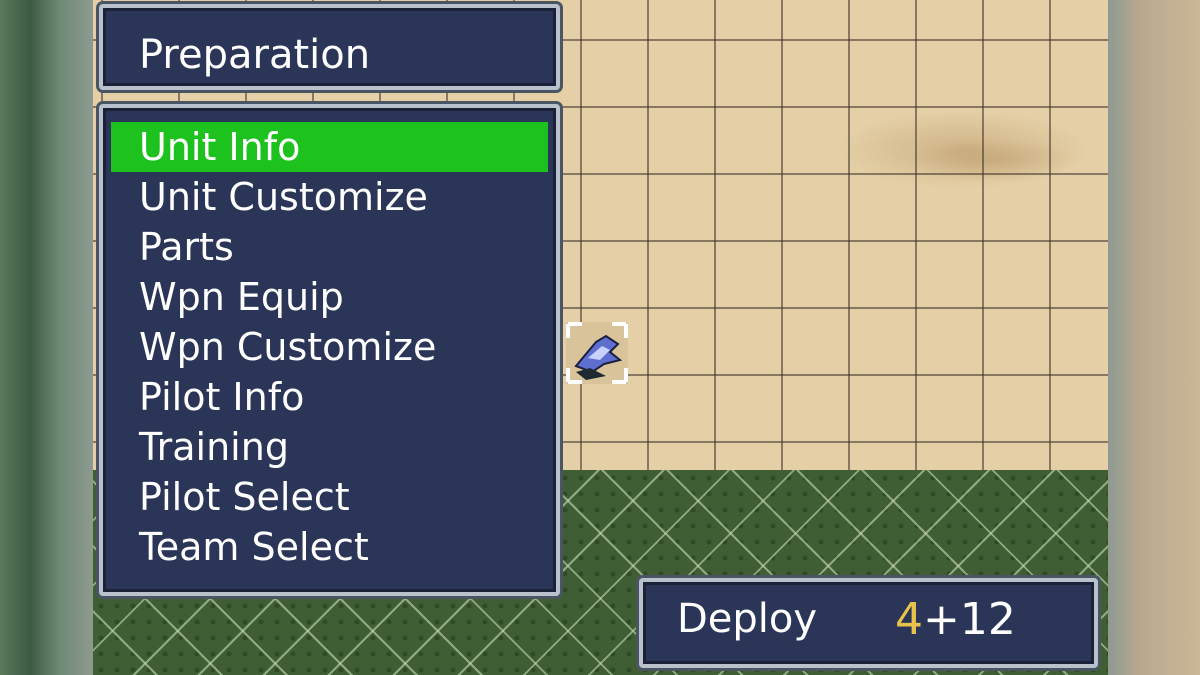  Describe the element at coordinates (969, 619) in the screenshot. I see `deploy-count-extra: +12` at that location.